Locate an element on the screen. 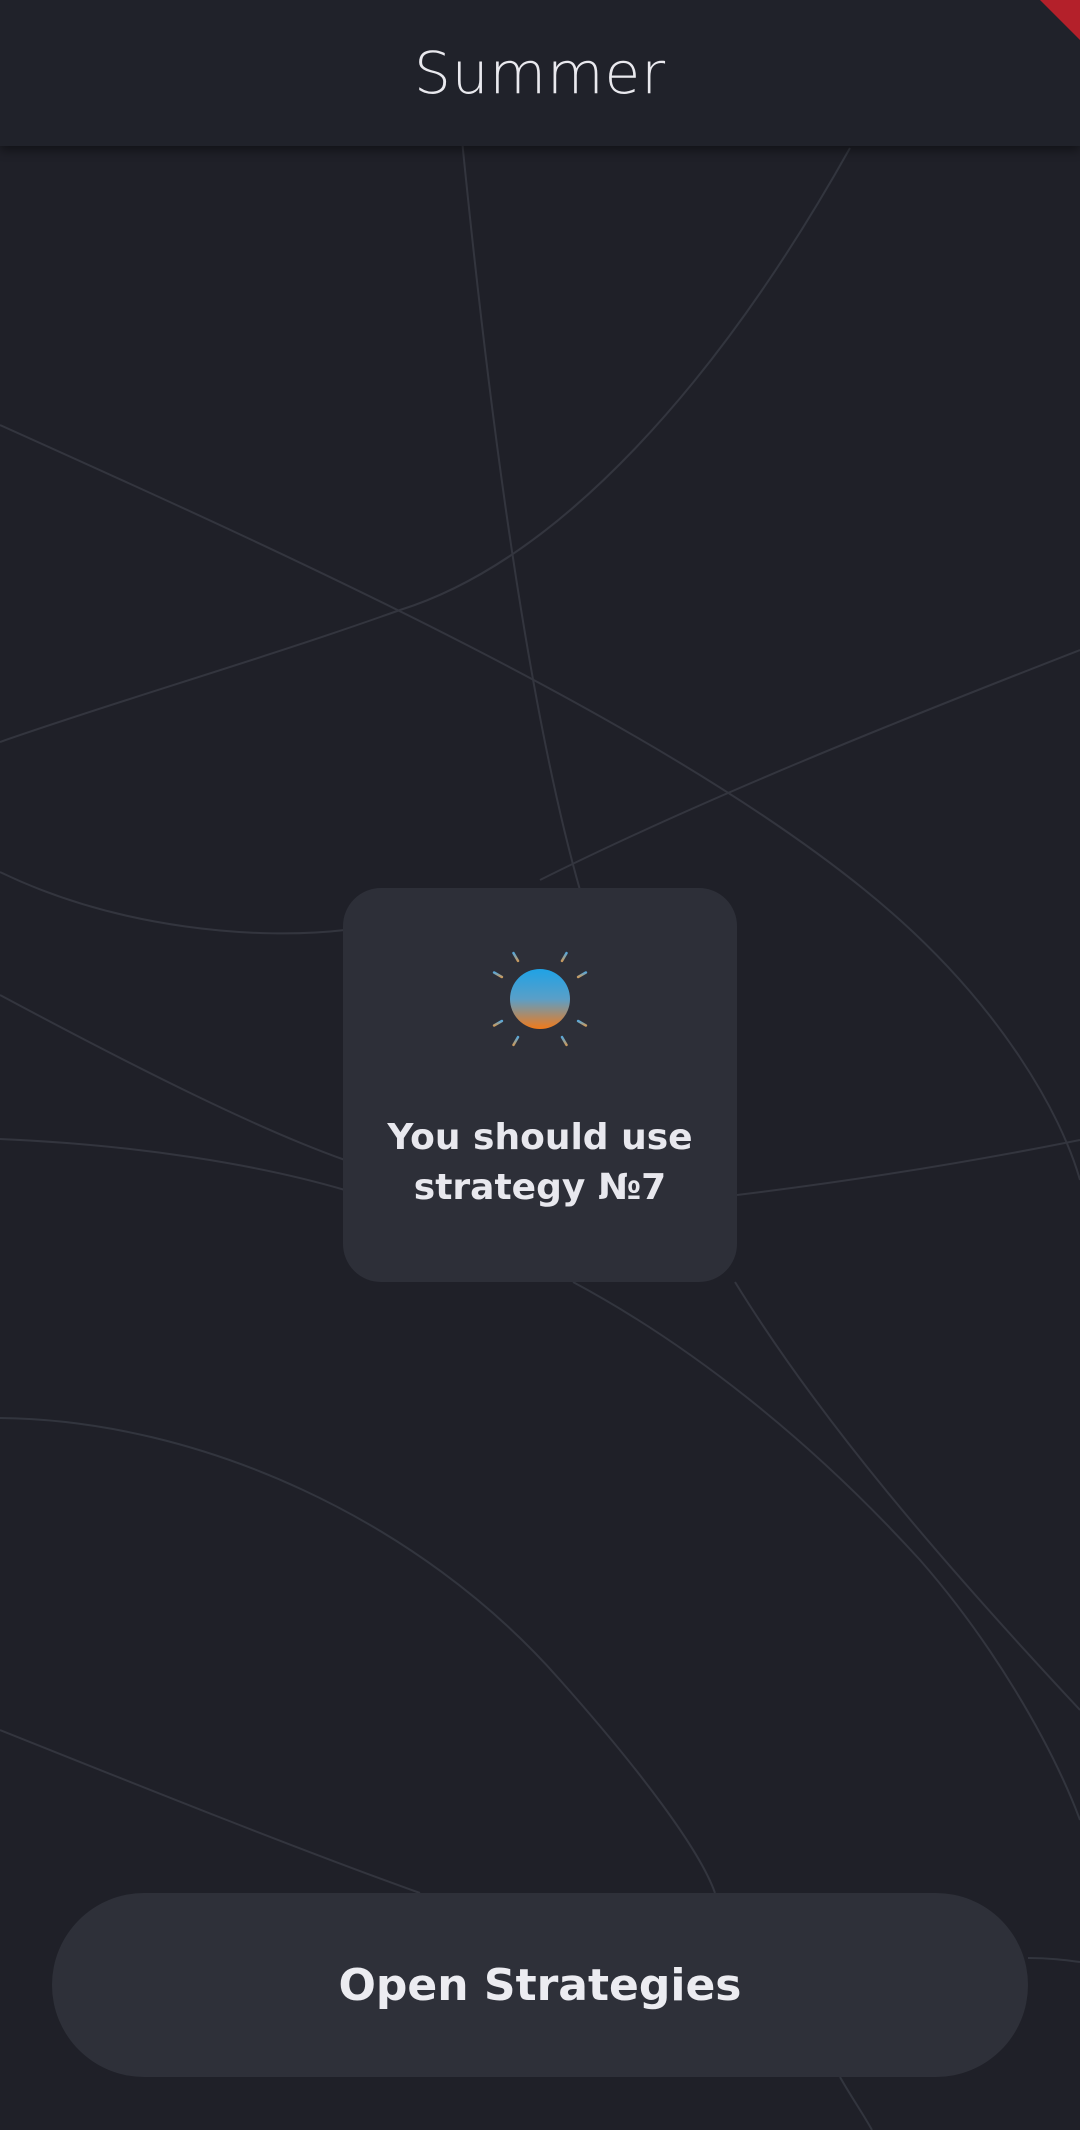 The height and width of the screenshot is (2130, 1080). open-strategies-button: Open Strategies is located at coordinates (540, 1985).